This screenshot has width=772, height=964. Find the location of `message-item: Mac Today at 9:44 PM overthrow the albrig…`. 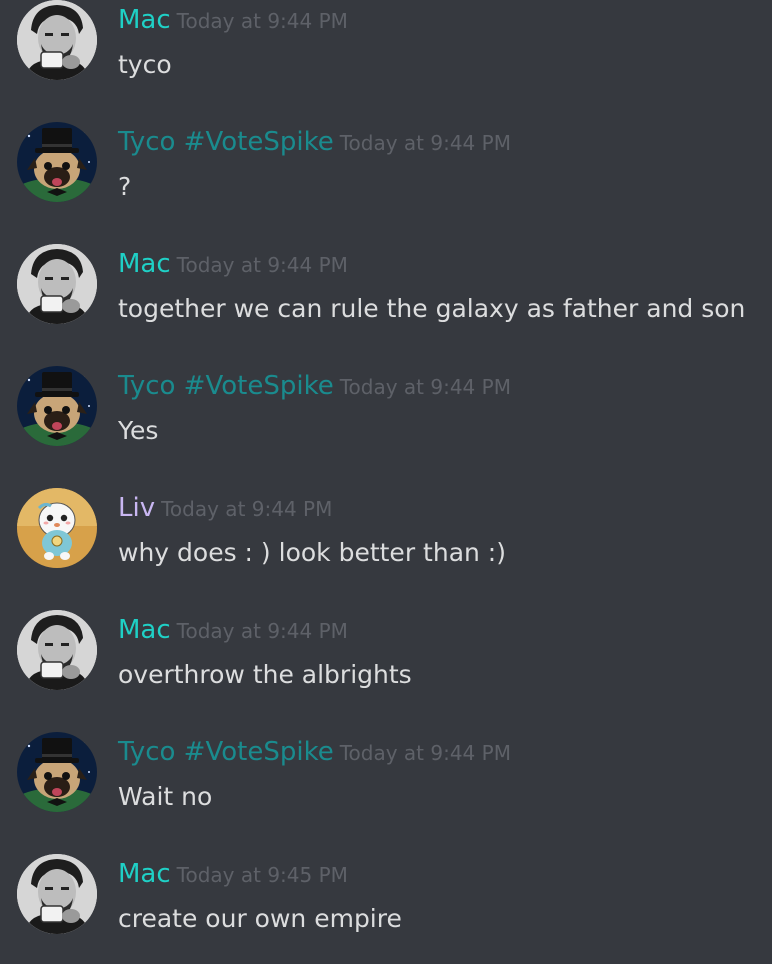

message-item: Mac Today at 9:44 PM overthrow the albrig… is located at coordinates (386, 650).